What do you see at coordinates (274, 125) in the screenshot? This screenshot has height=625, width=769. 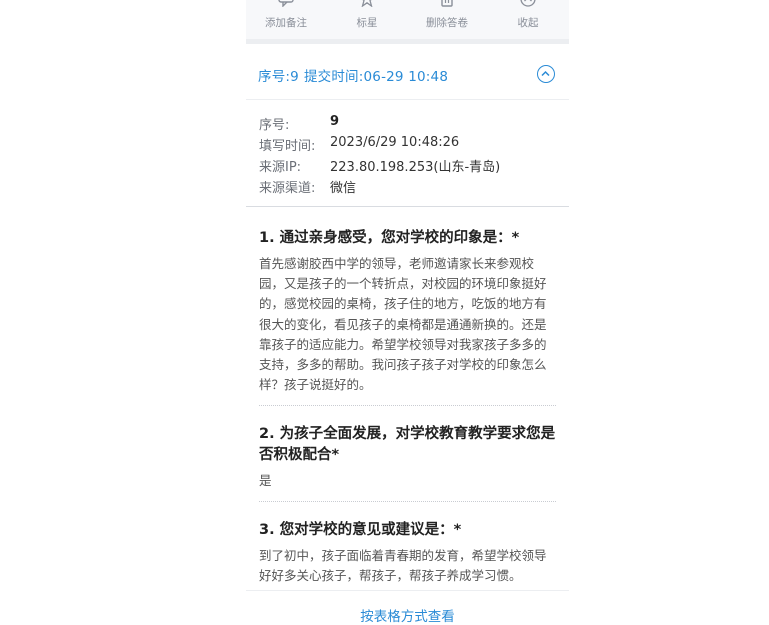 I see `meta-serial-key: 序号:` at bounding box center [274, 125].